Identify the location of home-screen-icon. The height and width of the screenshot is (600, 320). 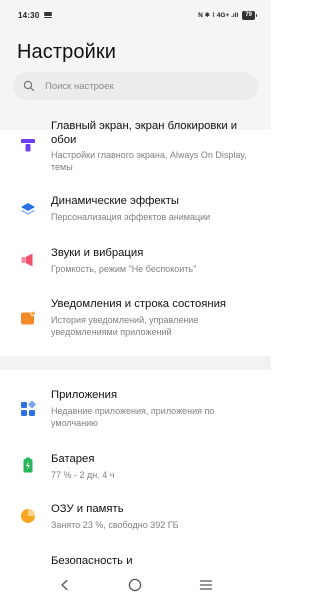
(28, 145).